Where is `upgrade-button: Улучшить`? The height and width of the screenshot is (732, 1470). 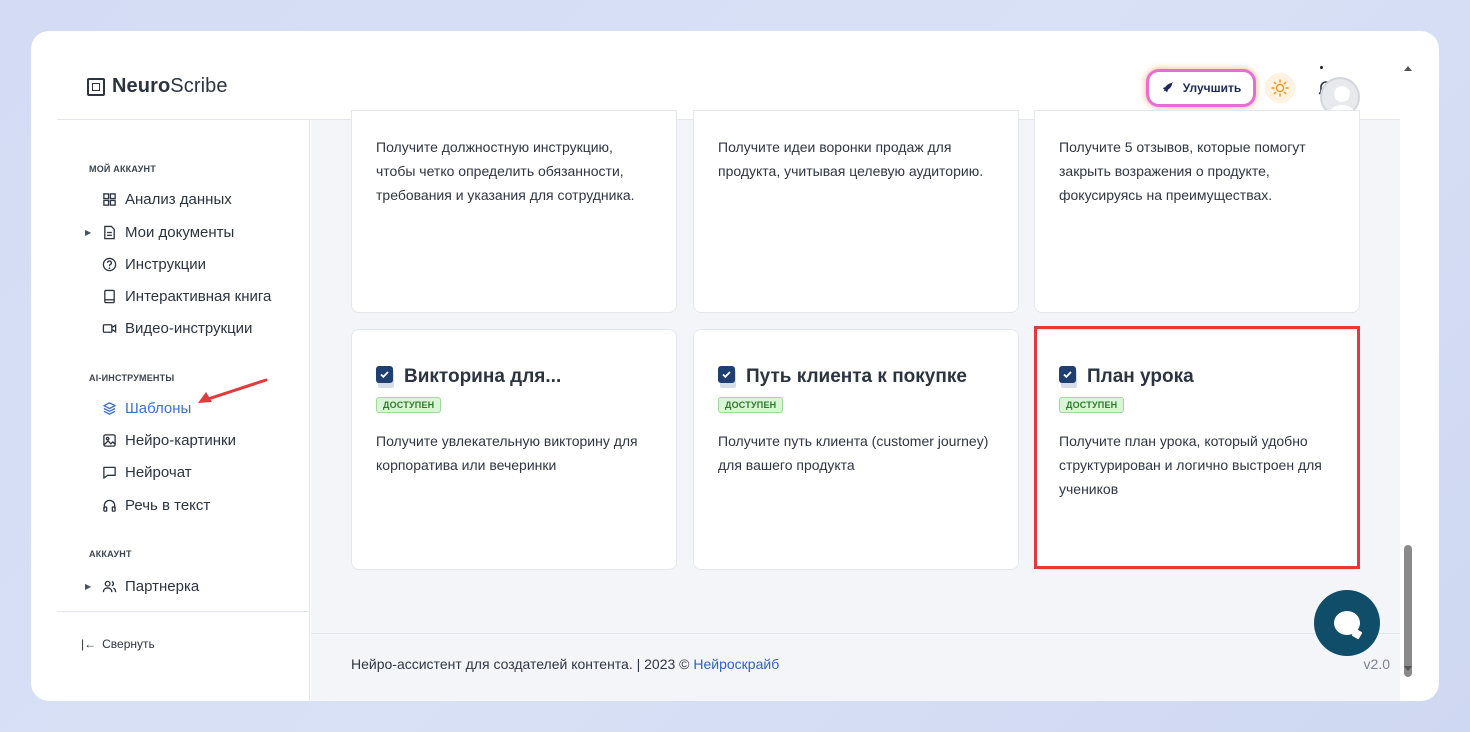 upgrade-button: Улучшить is located at coordinates (1201, 88).